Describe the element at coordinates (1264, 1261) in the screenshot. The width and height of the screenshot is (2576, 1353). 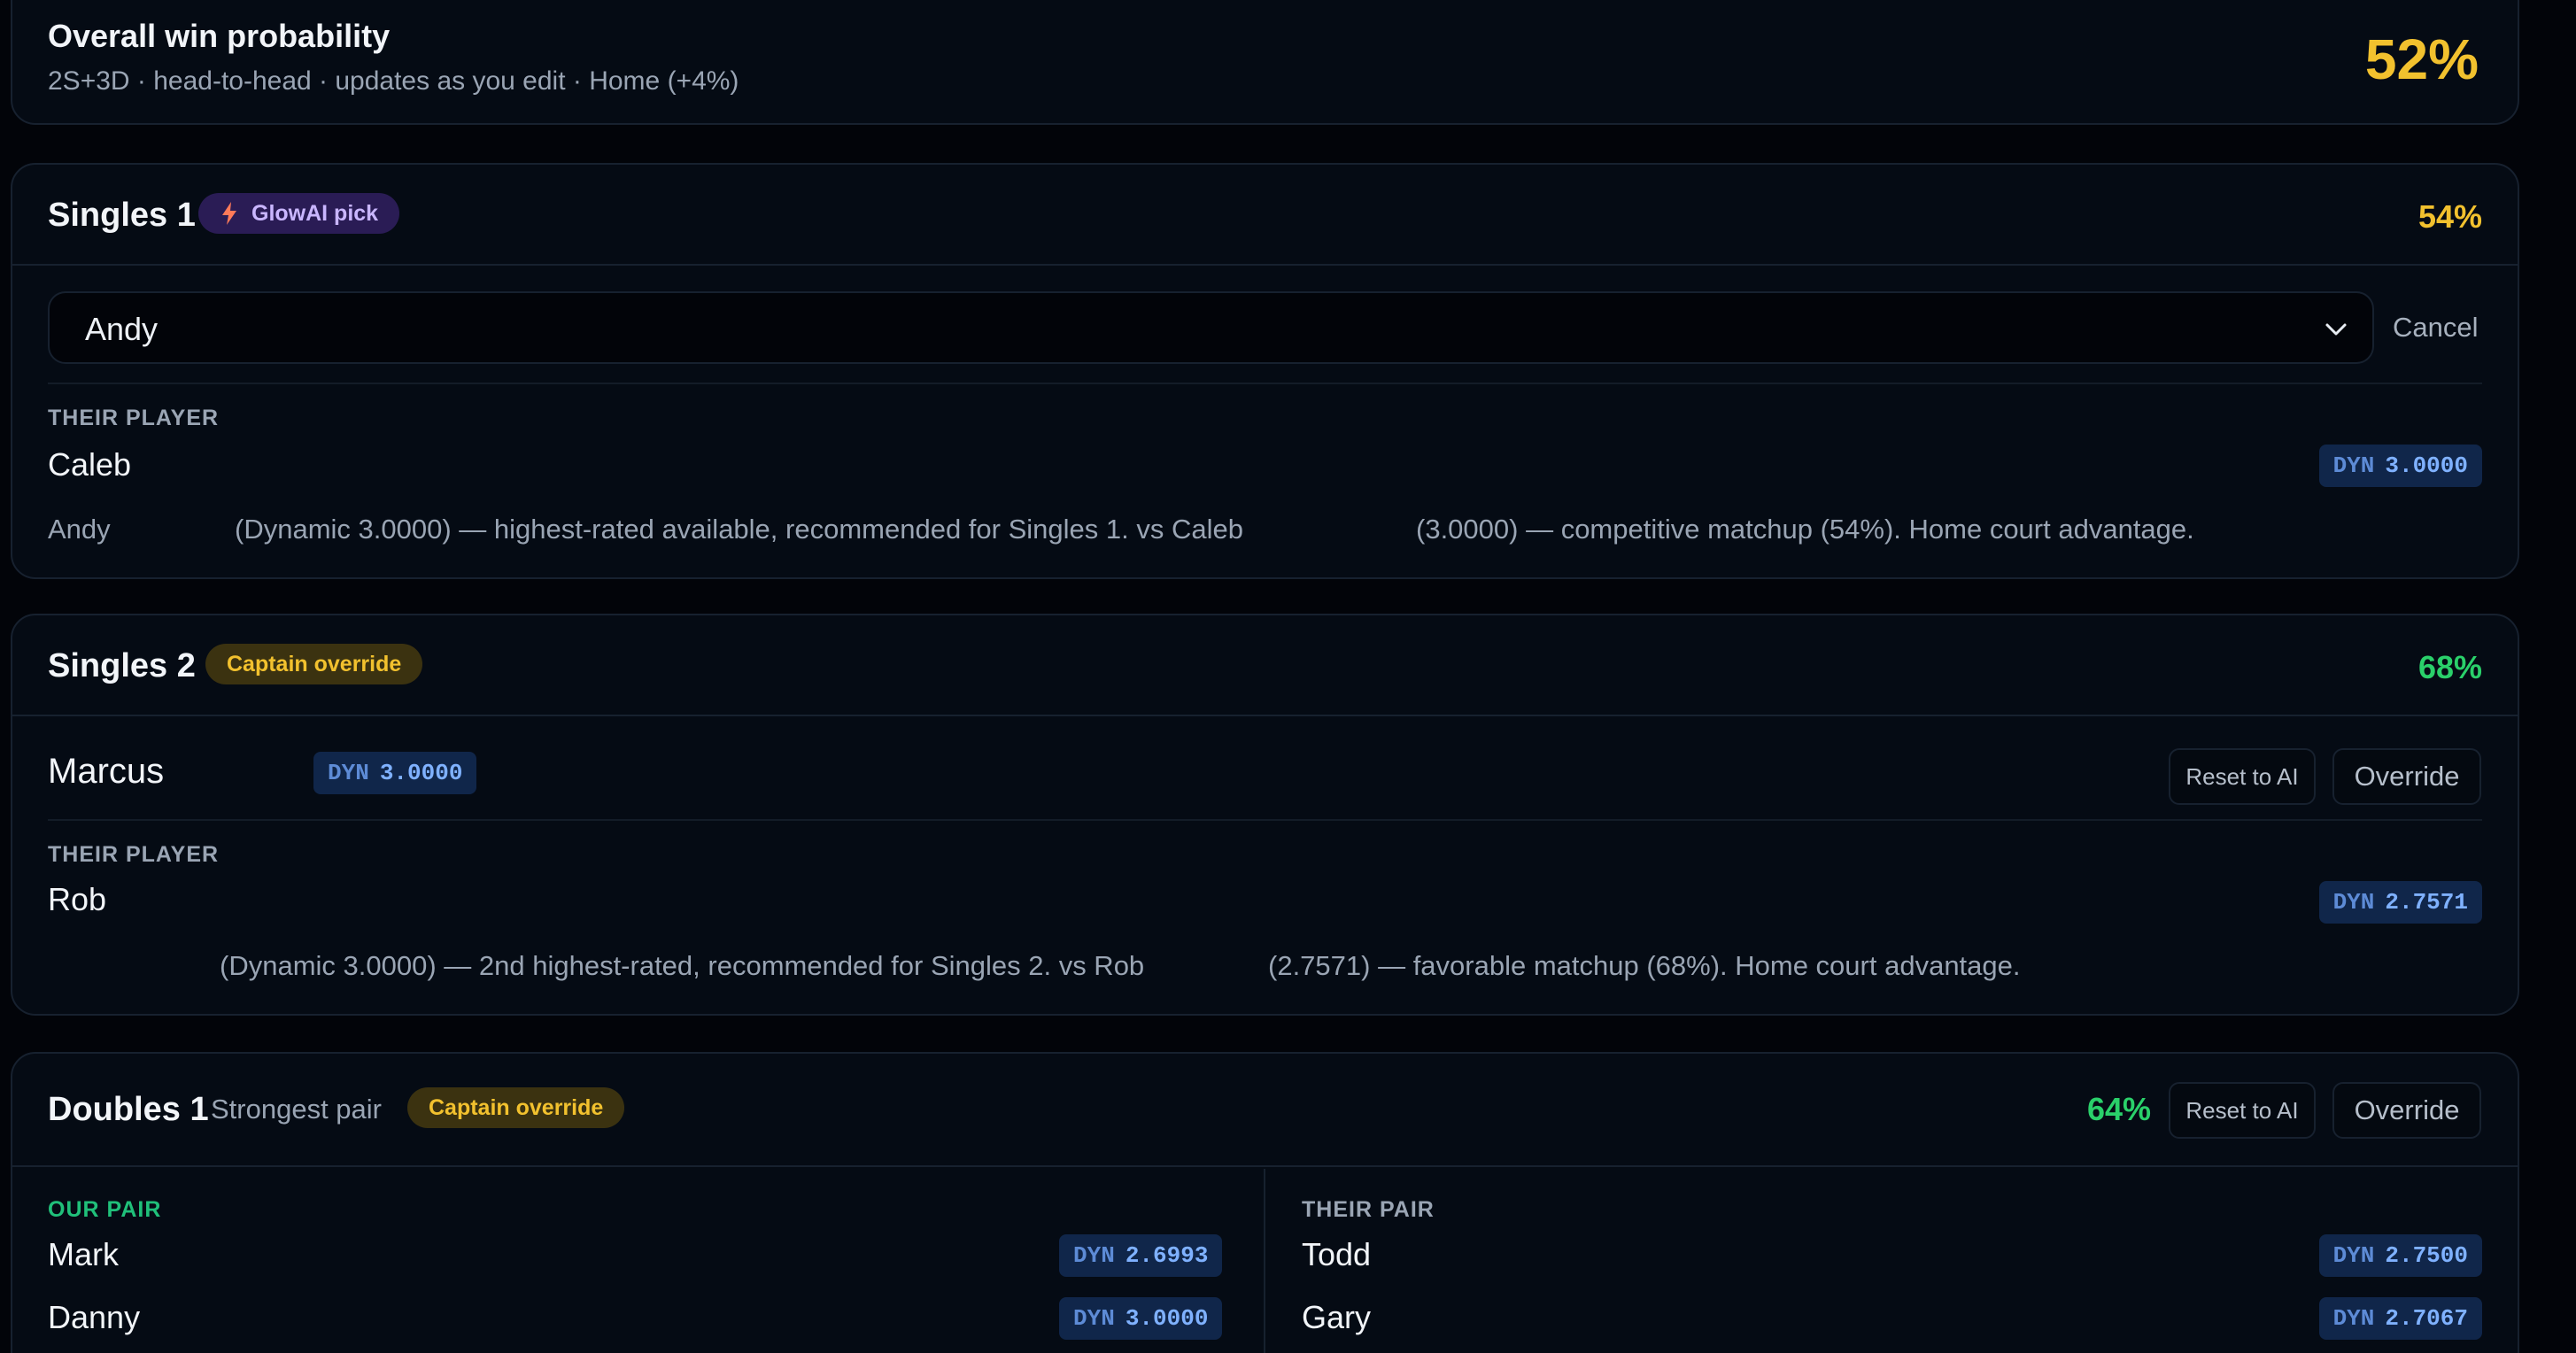
I see `pair-divider` at that location.